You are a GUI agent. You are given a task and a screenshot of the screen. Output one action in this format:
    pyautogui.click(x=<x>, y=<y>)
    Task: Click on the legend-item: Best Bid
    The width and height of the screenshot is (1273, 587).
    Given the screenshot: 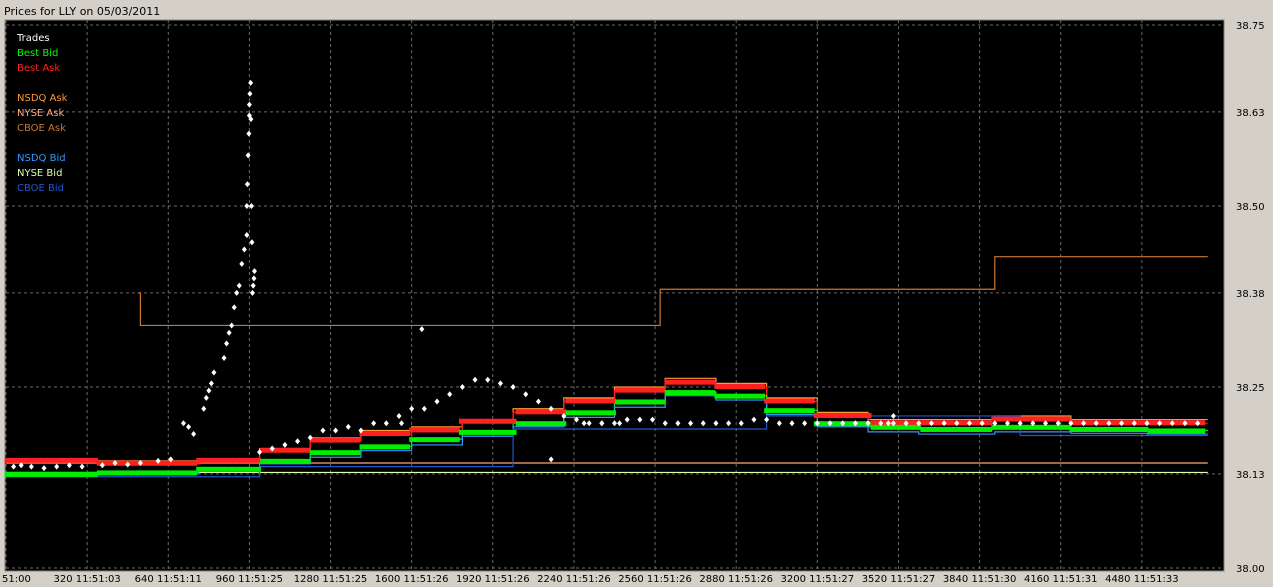 What is the action you would take?
    pyautogui.click(x=37, y=53)
    